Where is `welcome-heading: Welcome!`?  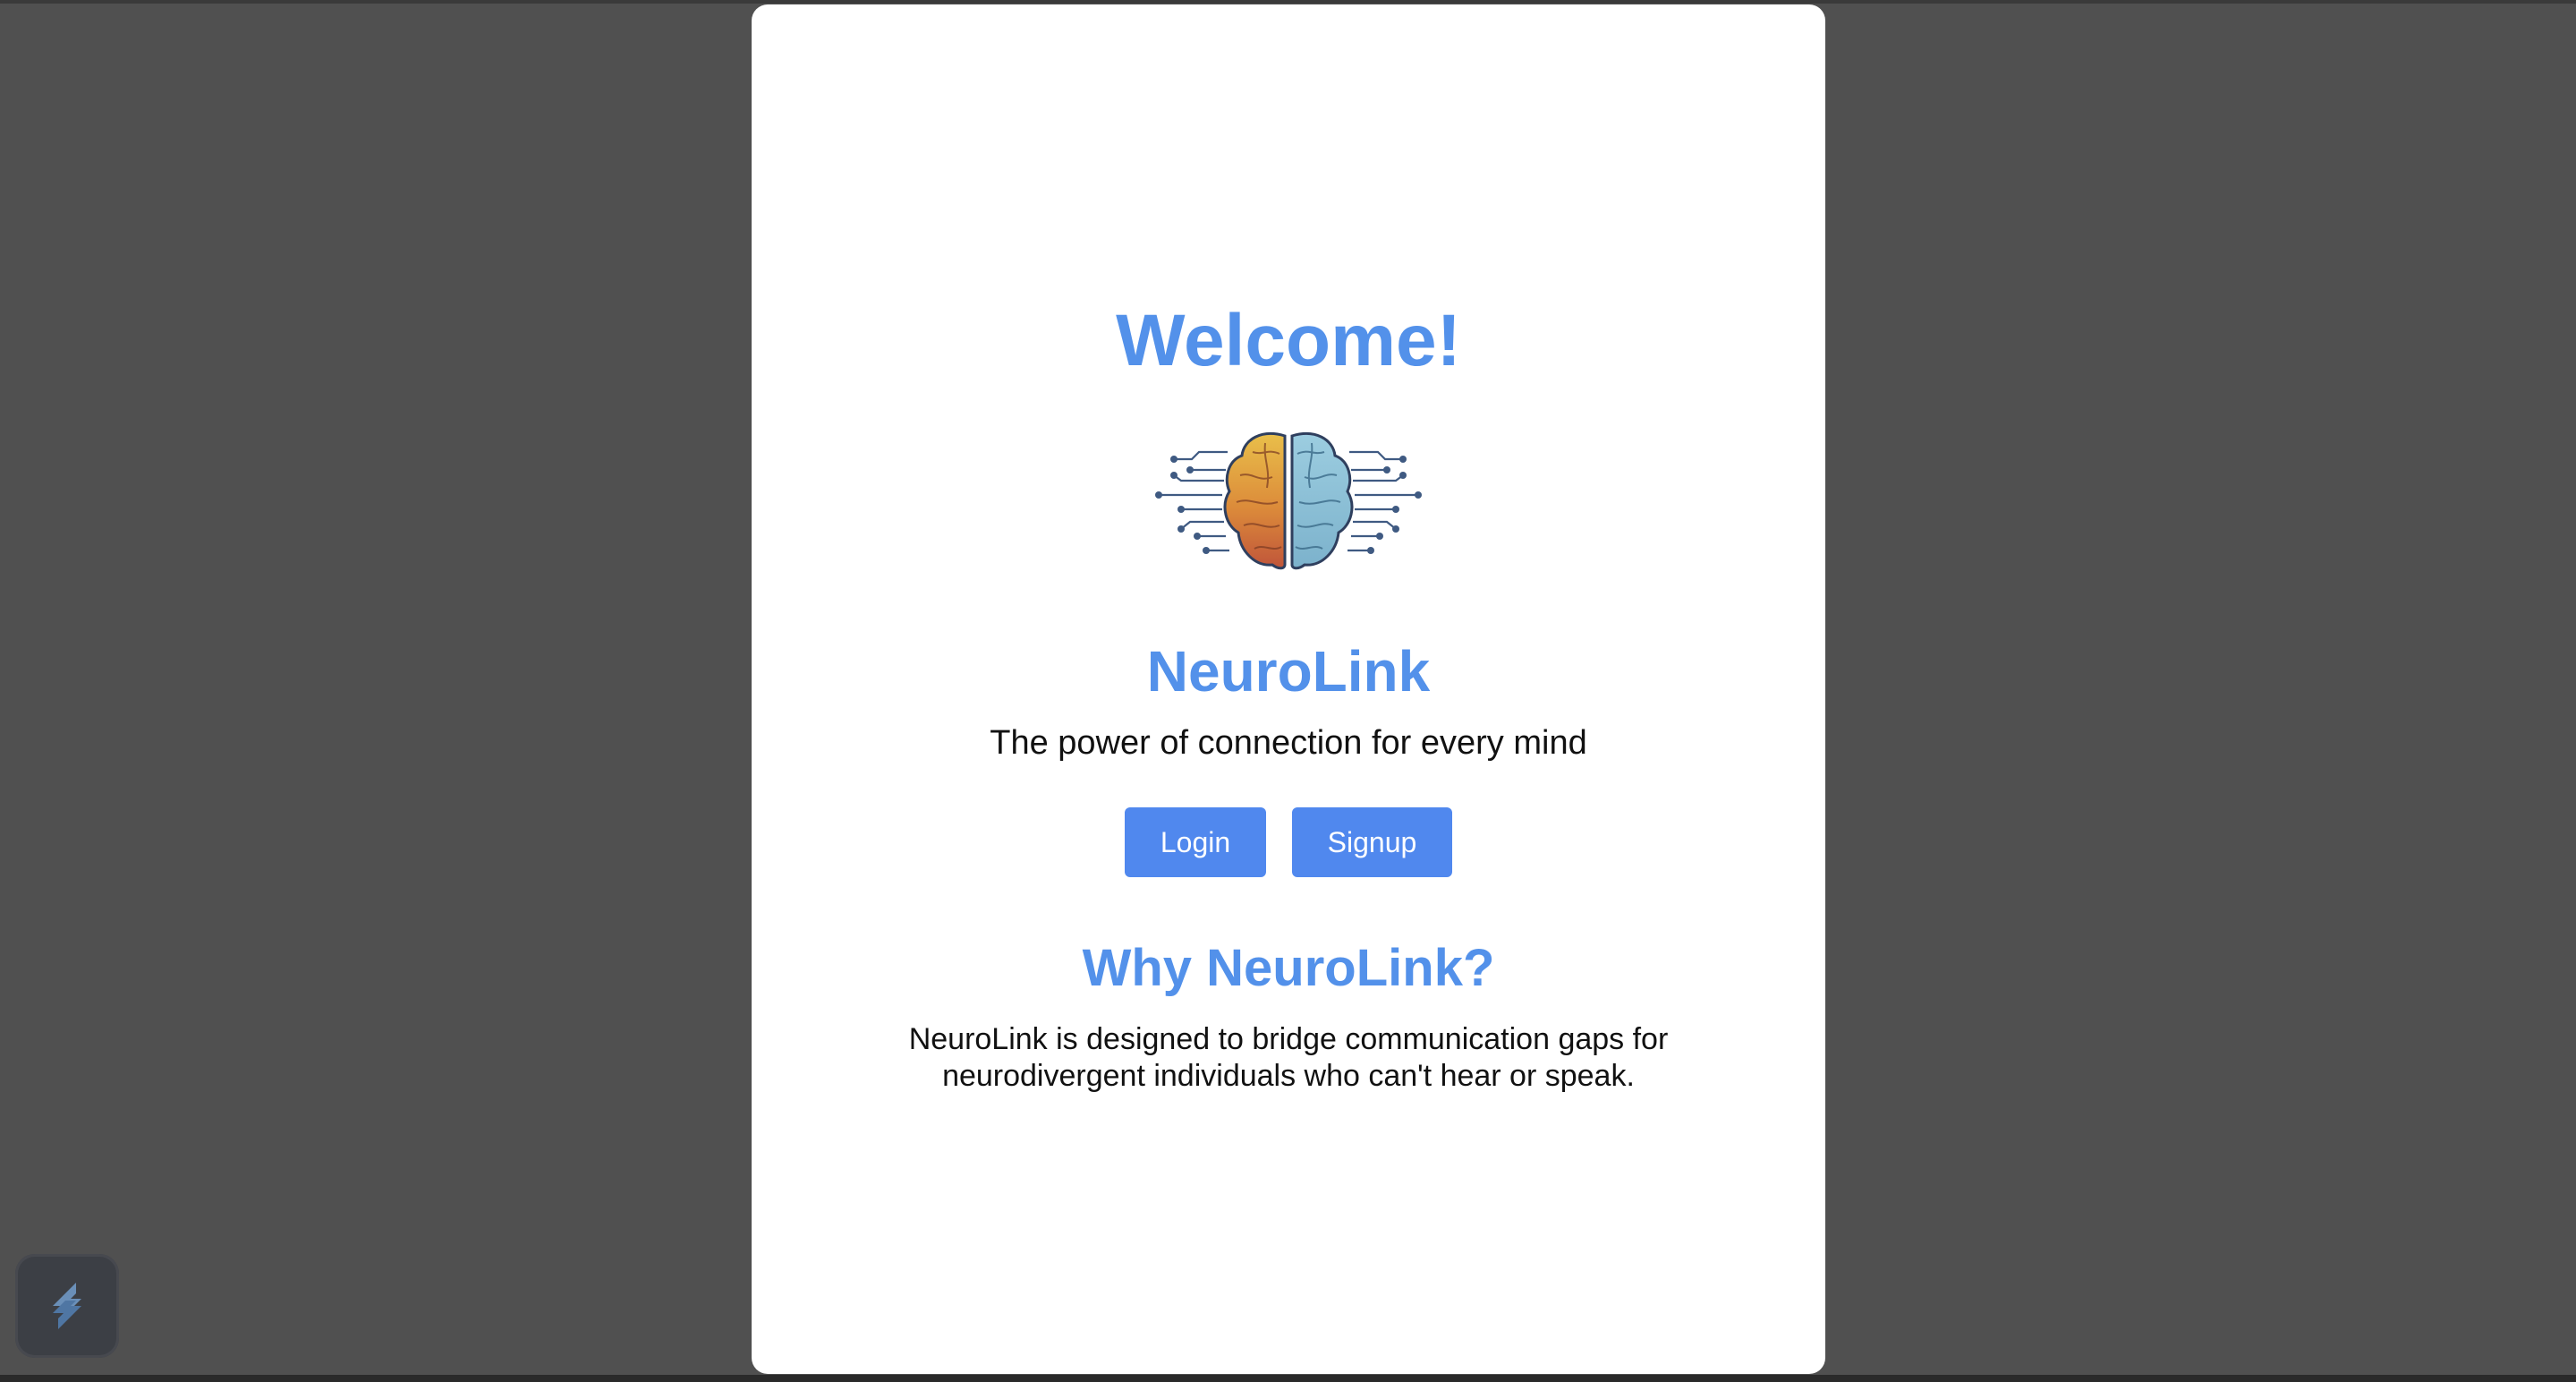 welcome-heading: Welcome! is located at coordinates (1288, 340).